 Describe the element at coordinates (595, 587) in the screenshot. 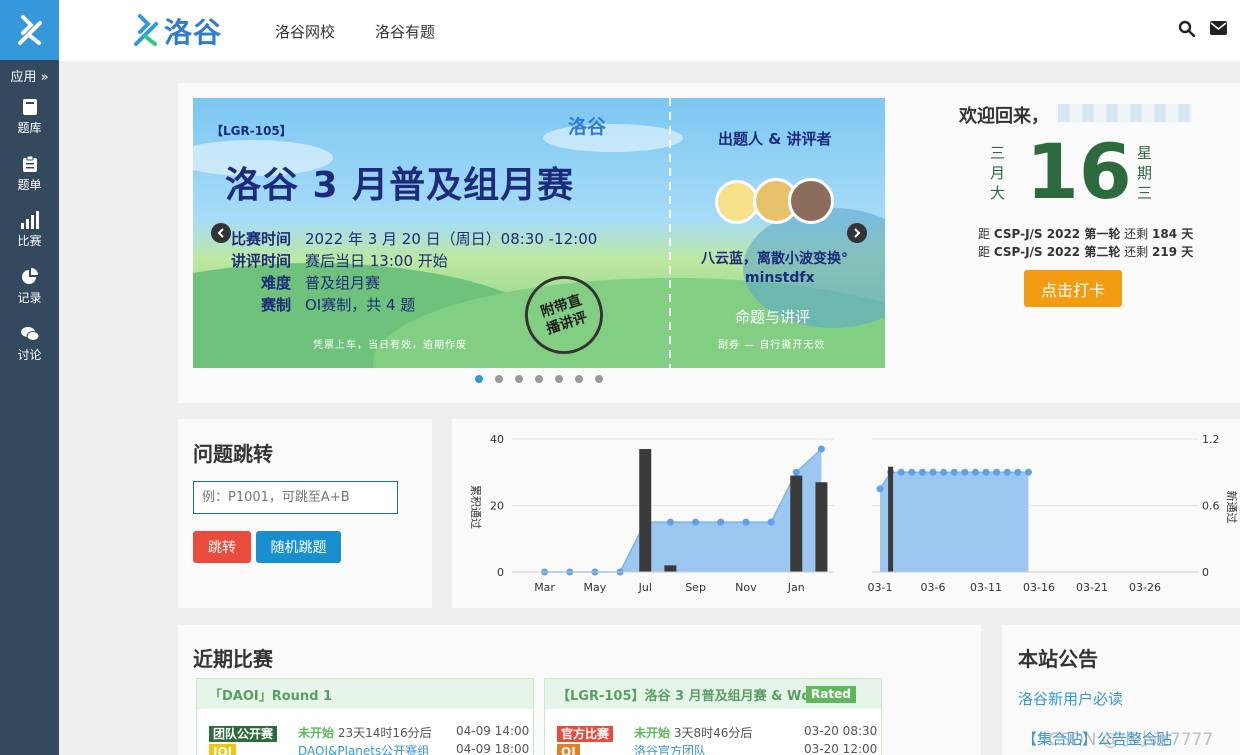

I see `x-tick-label: May` at that location.